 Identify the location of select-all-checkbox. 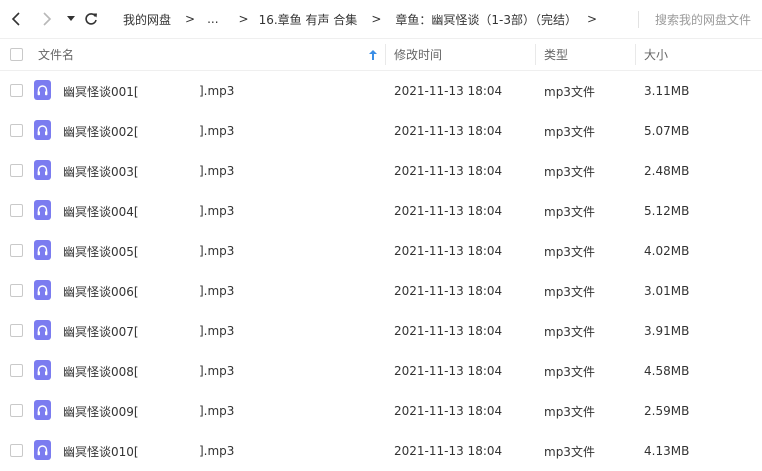
(16, 54).